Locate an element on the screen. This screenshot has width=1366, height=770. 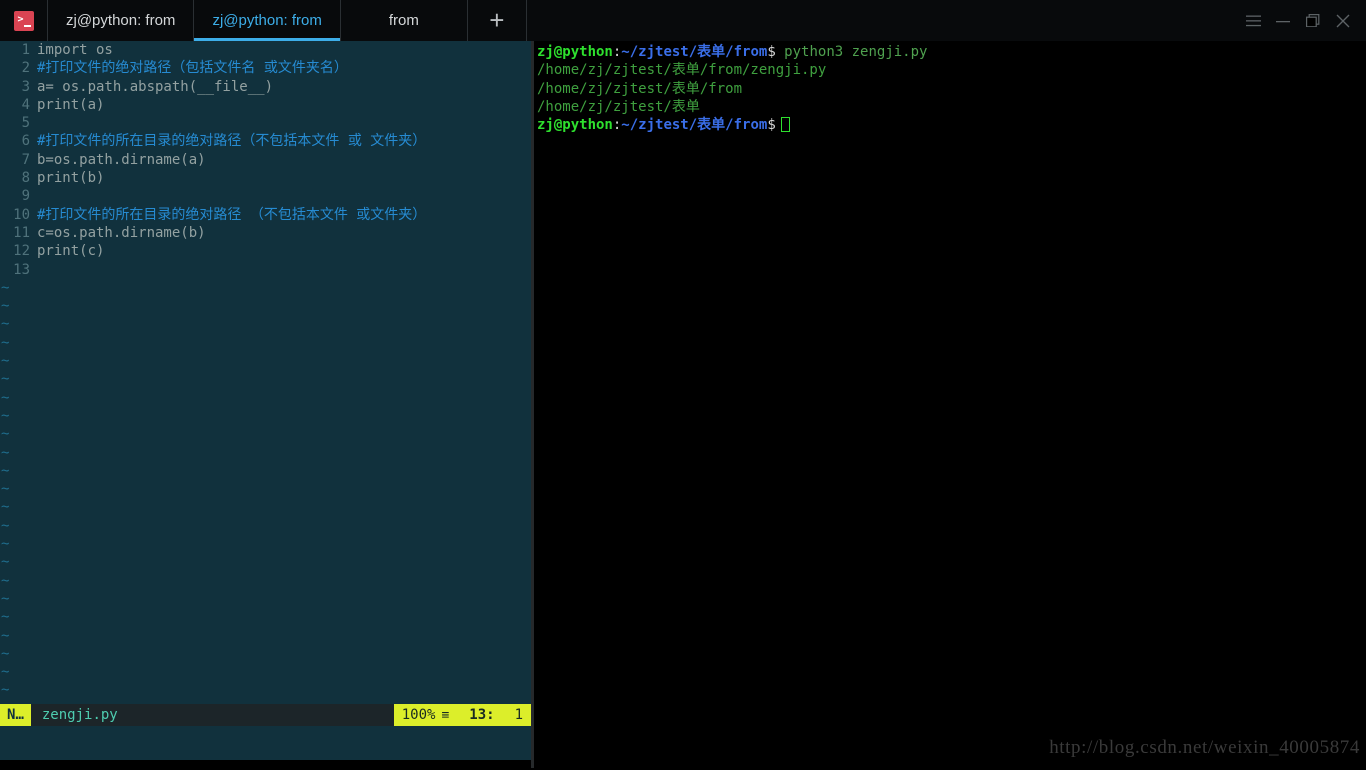
status-mode-letter: N is located at coordinates (11, 715).